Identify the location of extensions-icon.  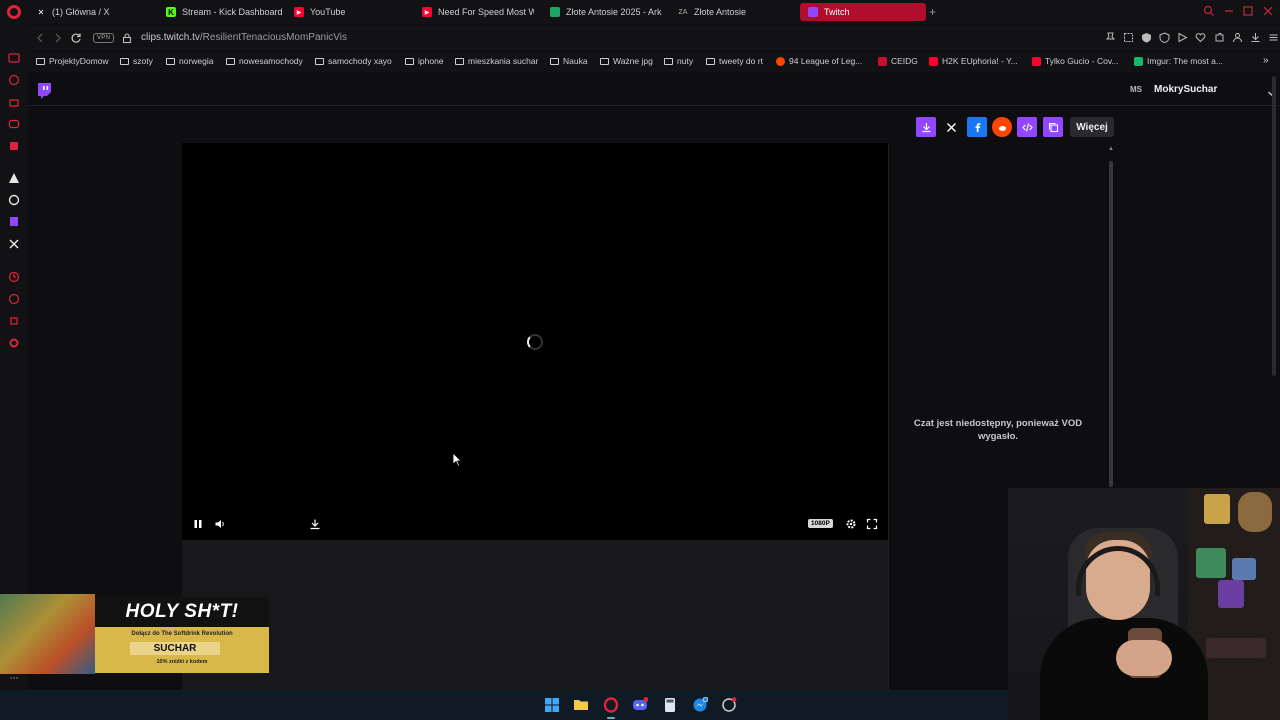
(1219, 37).